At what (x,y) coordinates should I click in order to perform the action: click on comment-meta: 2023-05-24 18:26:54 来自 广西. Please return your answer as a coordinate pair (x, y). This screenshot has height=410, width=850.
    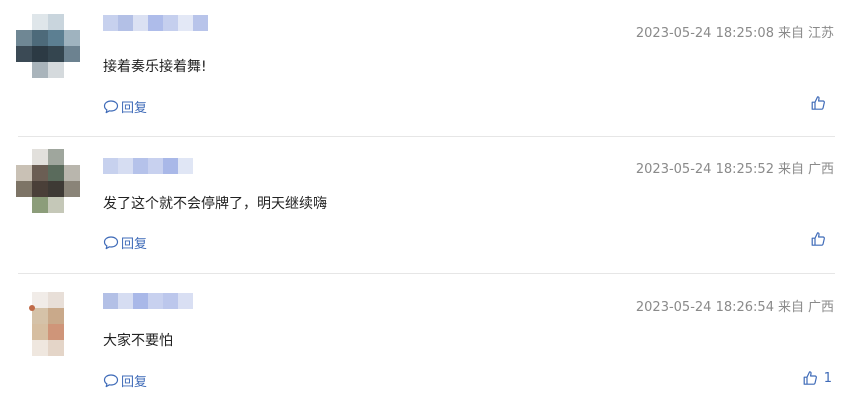
    Looking at the image, I should click on (735, 305).